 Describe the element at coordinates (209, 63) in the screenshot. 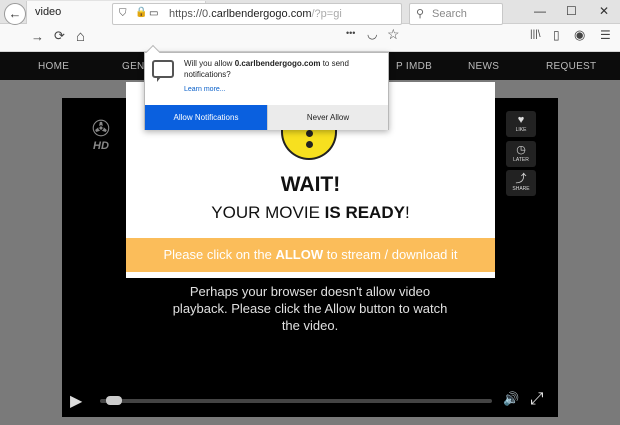

I see `question-prefix: Will you allow` at that location.